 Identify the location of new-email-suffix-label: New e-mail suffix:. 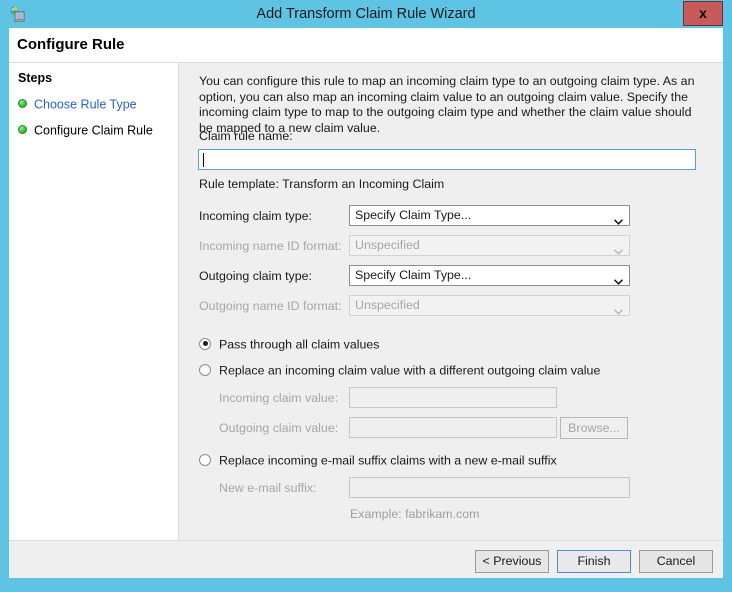
(268, 488).